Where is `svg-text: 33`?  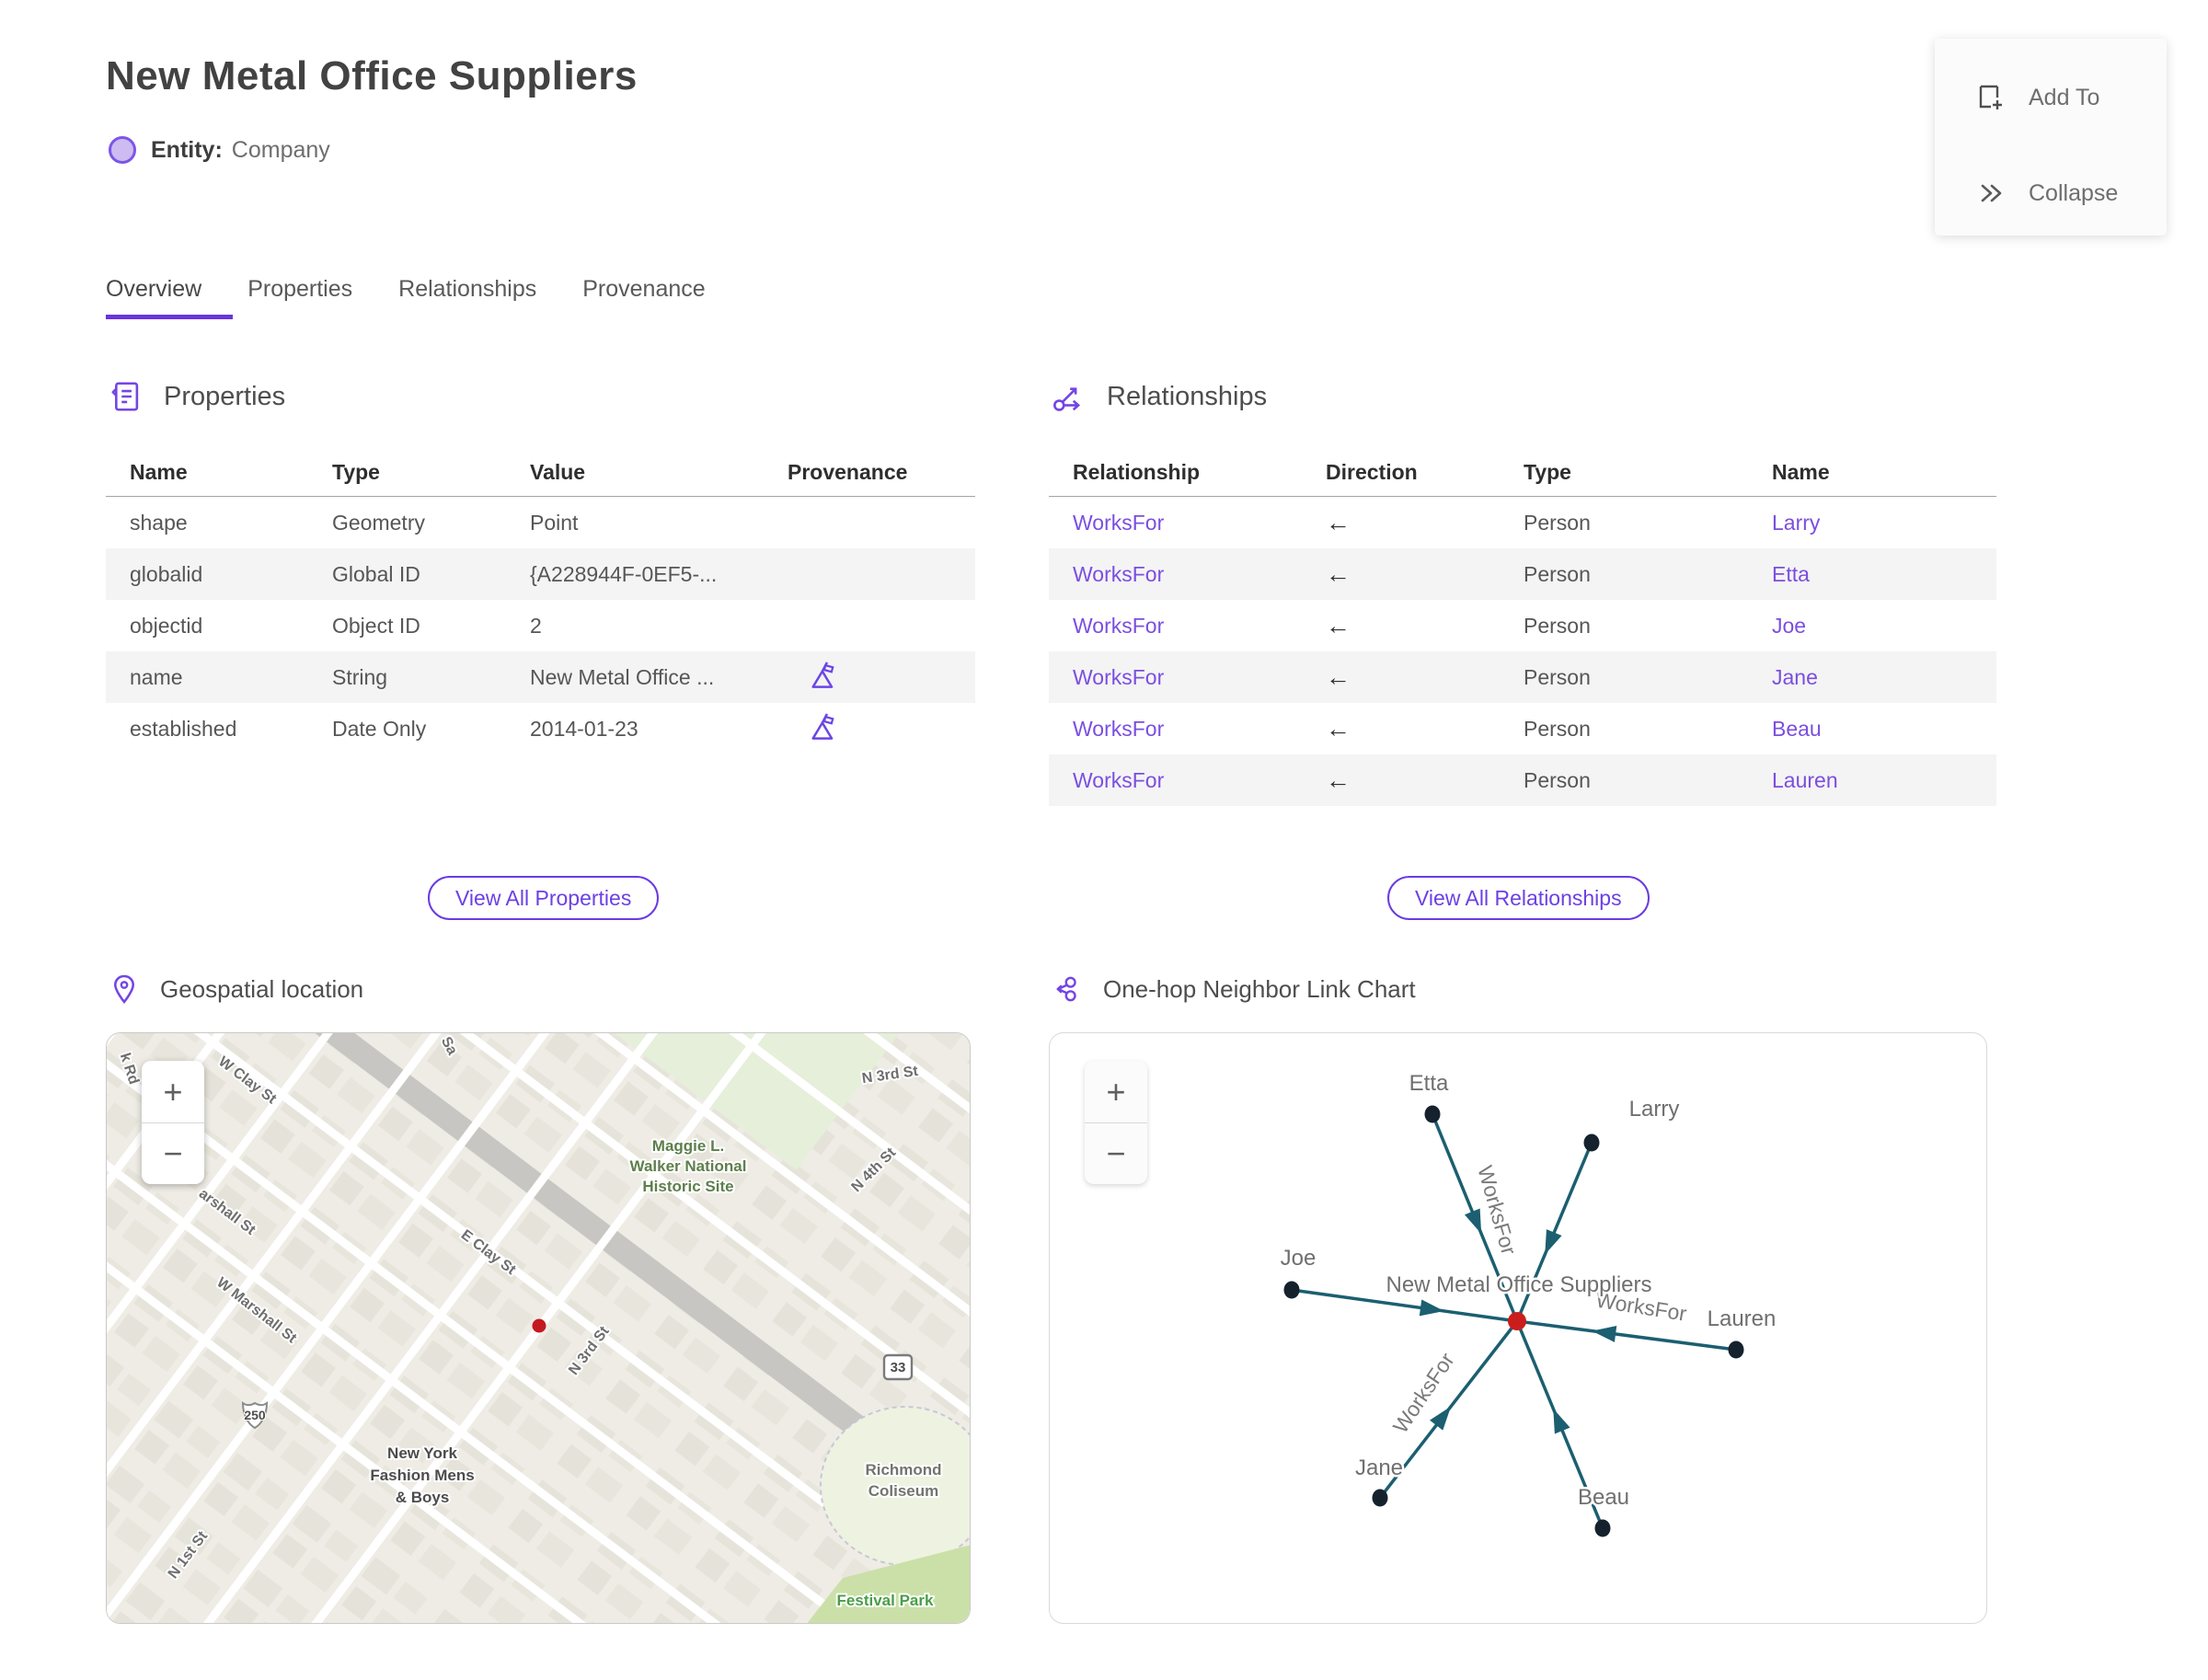
svg-text: 33 is located at coordinates (898, 1367).